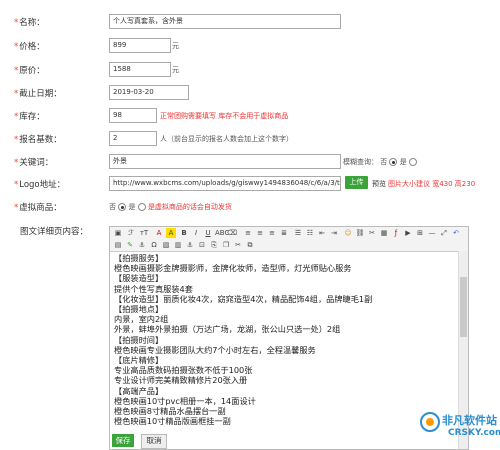 The image size is (500, 450). What do you see at coordinates (356, 182) in the screenshot?
I see `upload-button: 上传` at bounding box center [356, 182].